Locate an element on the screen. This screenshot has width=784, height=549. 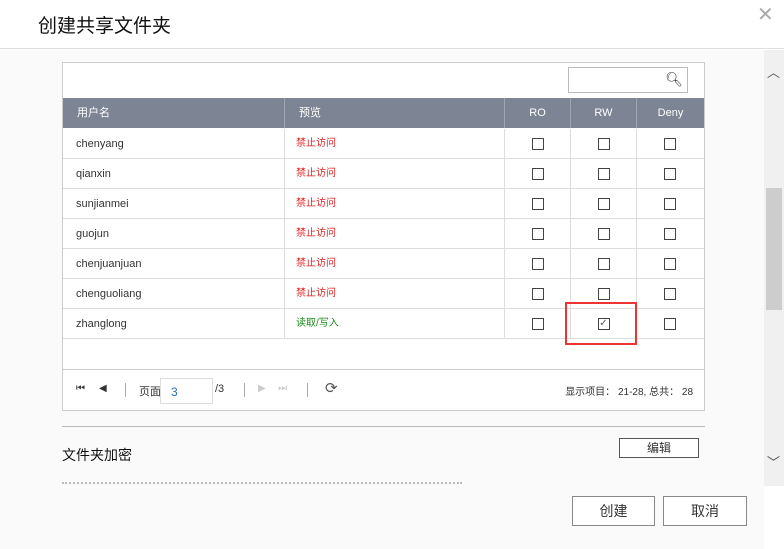
header-ro: RO is located at coordinates (538, 113).